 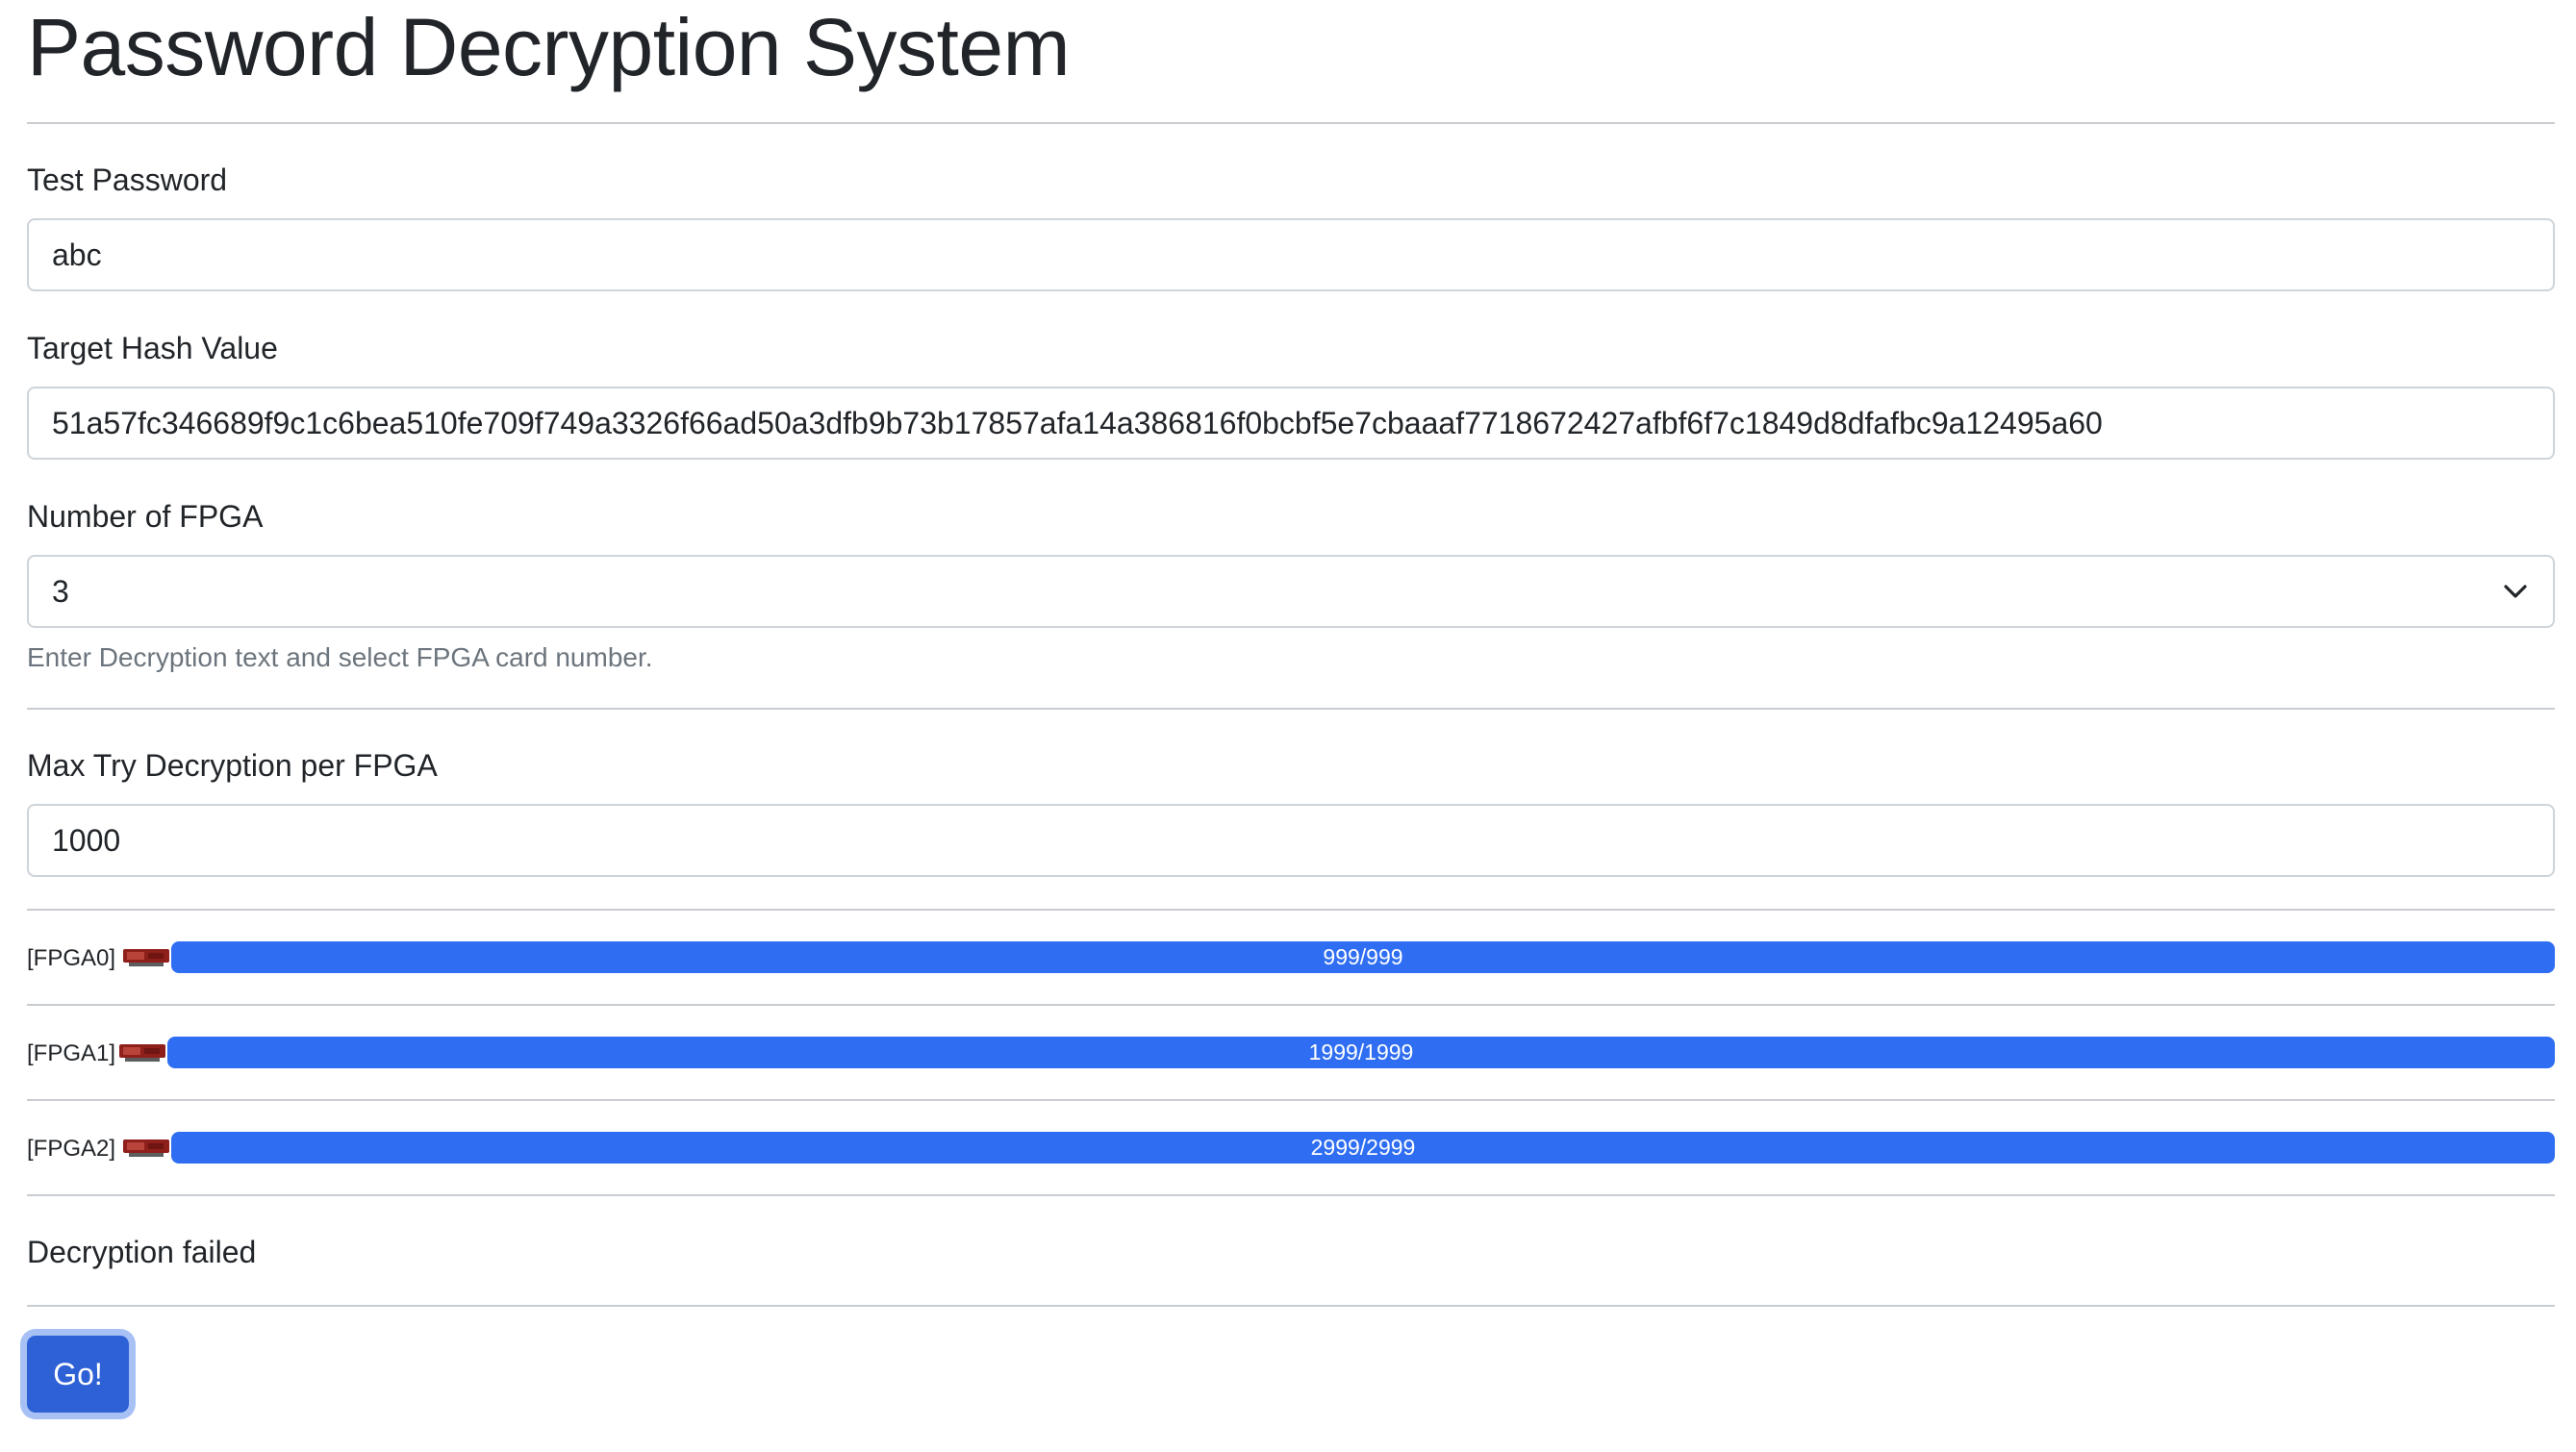 What do you see at coordinates (1291, 591) in the screenshot?
I see `fpga-count-select: 3` at bounding box center [1291, 591].